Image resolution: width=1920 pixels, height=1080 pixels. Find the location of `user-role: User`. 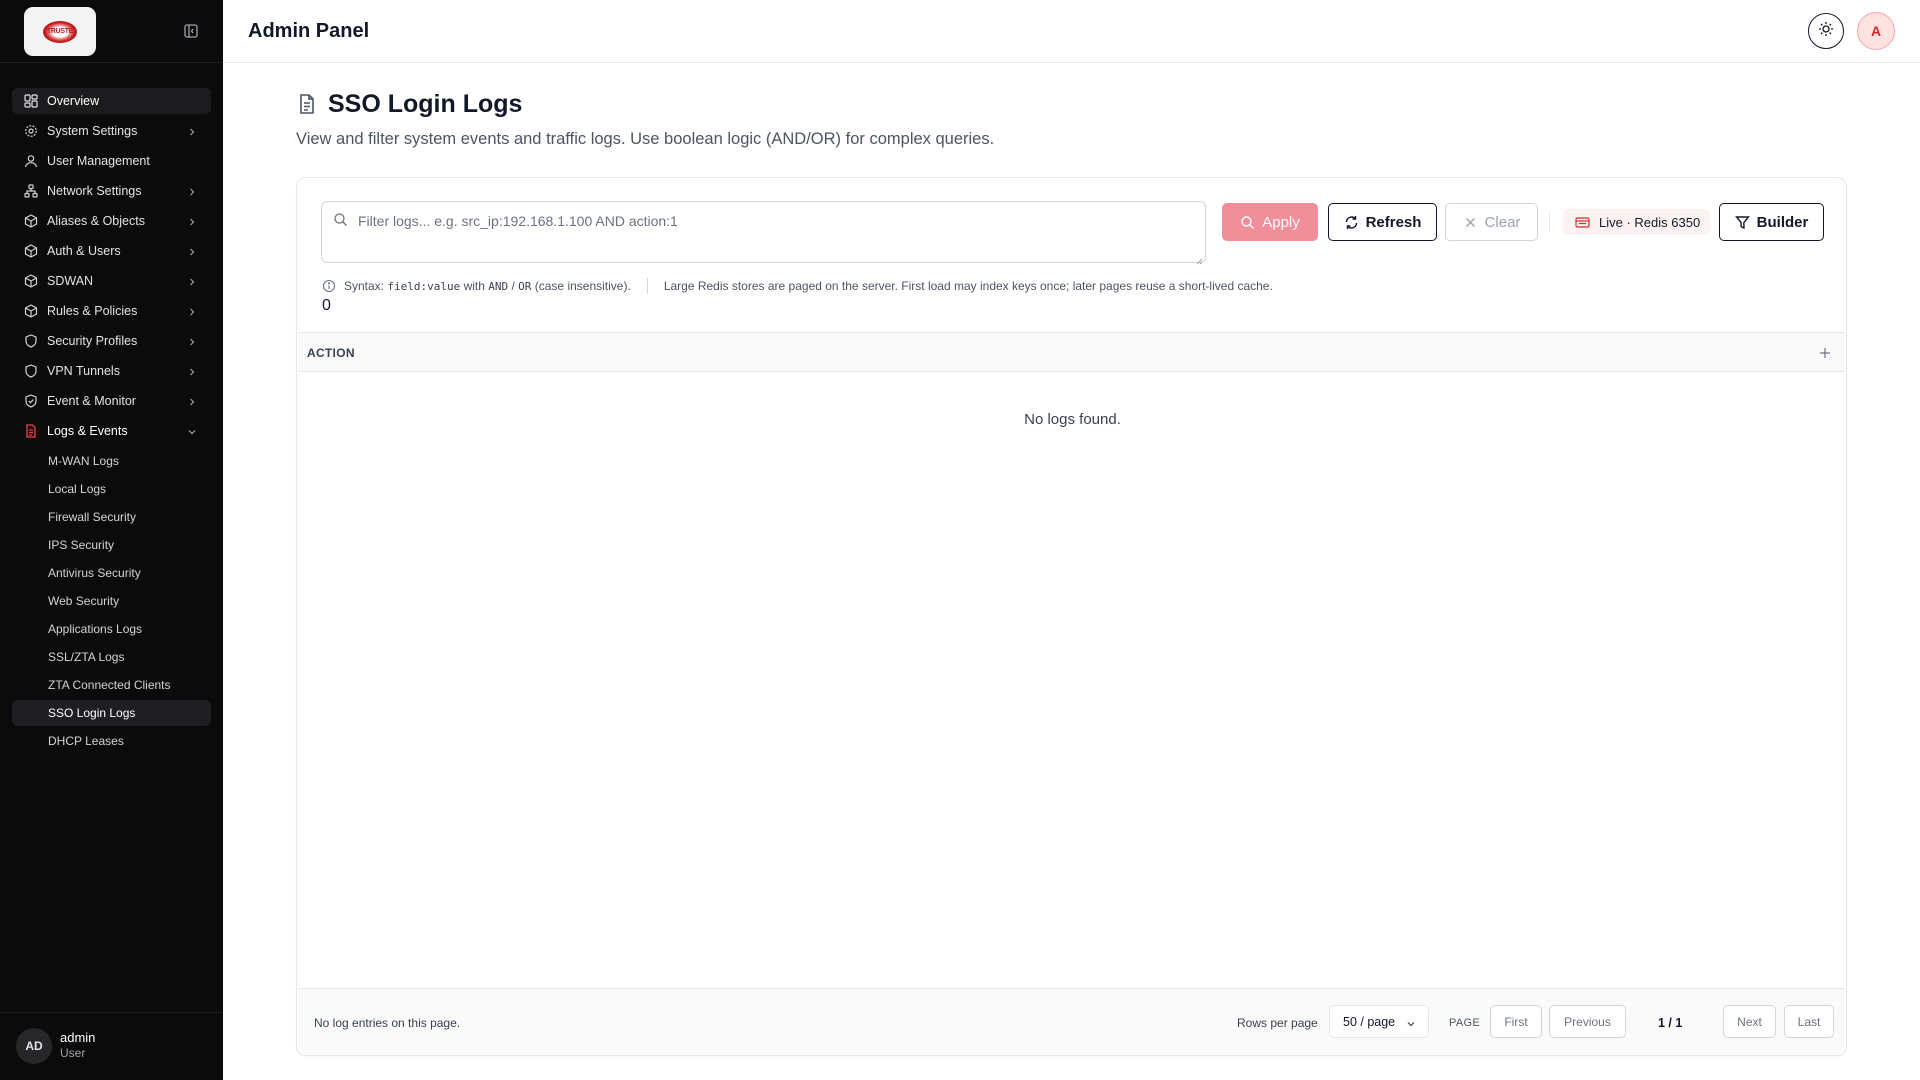

user-role: User is located at coordinates (73, 1053).